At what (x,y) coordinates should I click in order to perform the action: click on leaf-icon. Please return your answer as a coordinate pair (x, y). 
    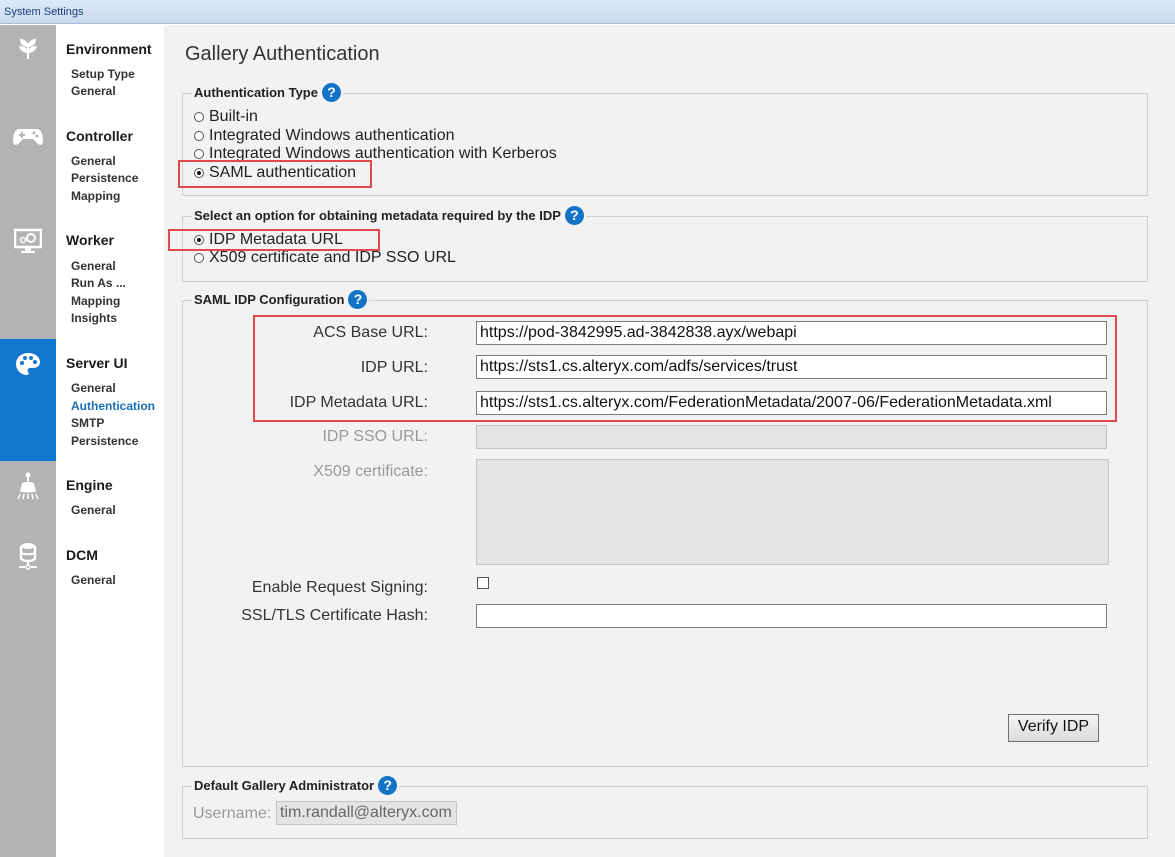
    Looking at the image, I should click on (28, 48).